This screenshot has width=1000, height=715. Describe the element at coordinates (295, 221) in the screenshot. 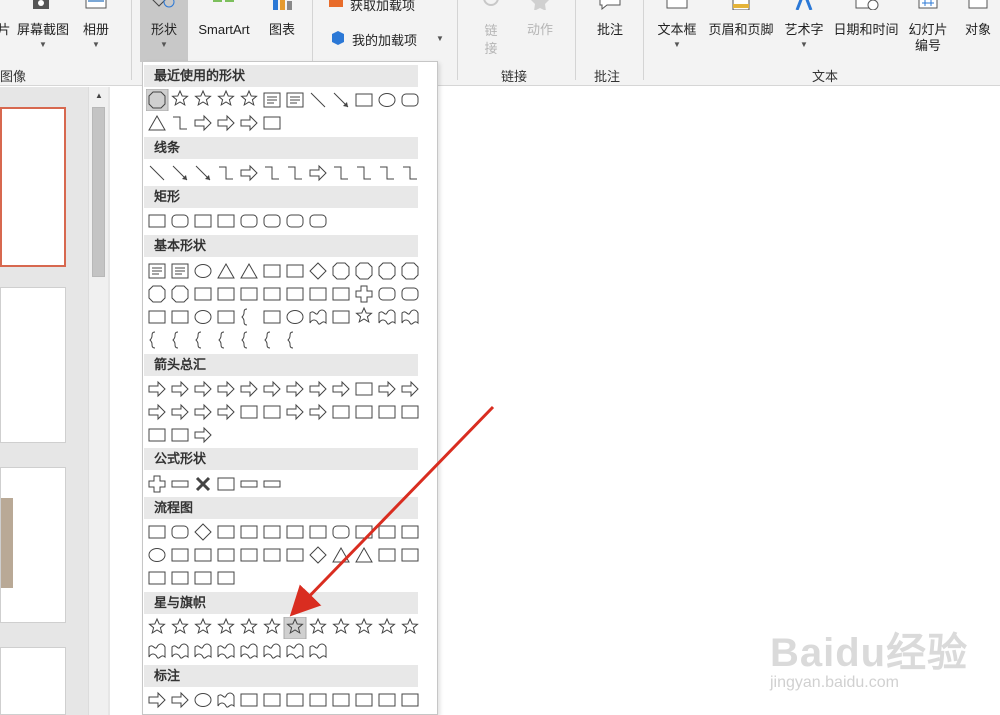

I see `round2-shape-icon` at that location.